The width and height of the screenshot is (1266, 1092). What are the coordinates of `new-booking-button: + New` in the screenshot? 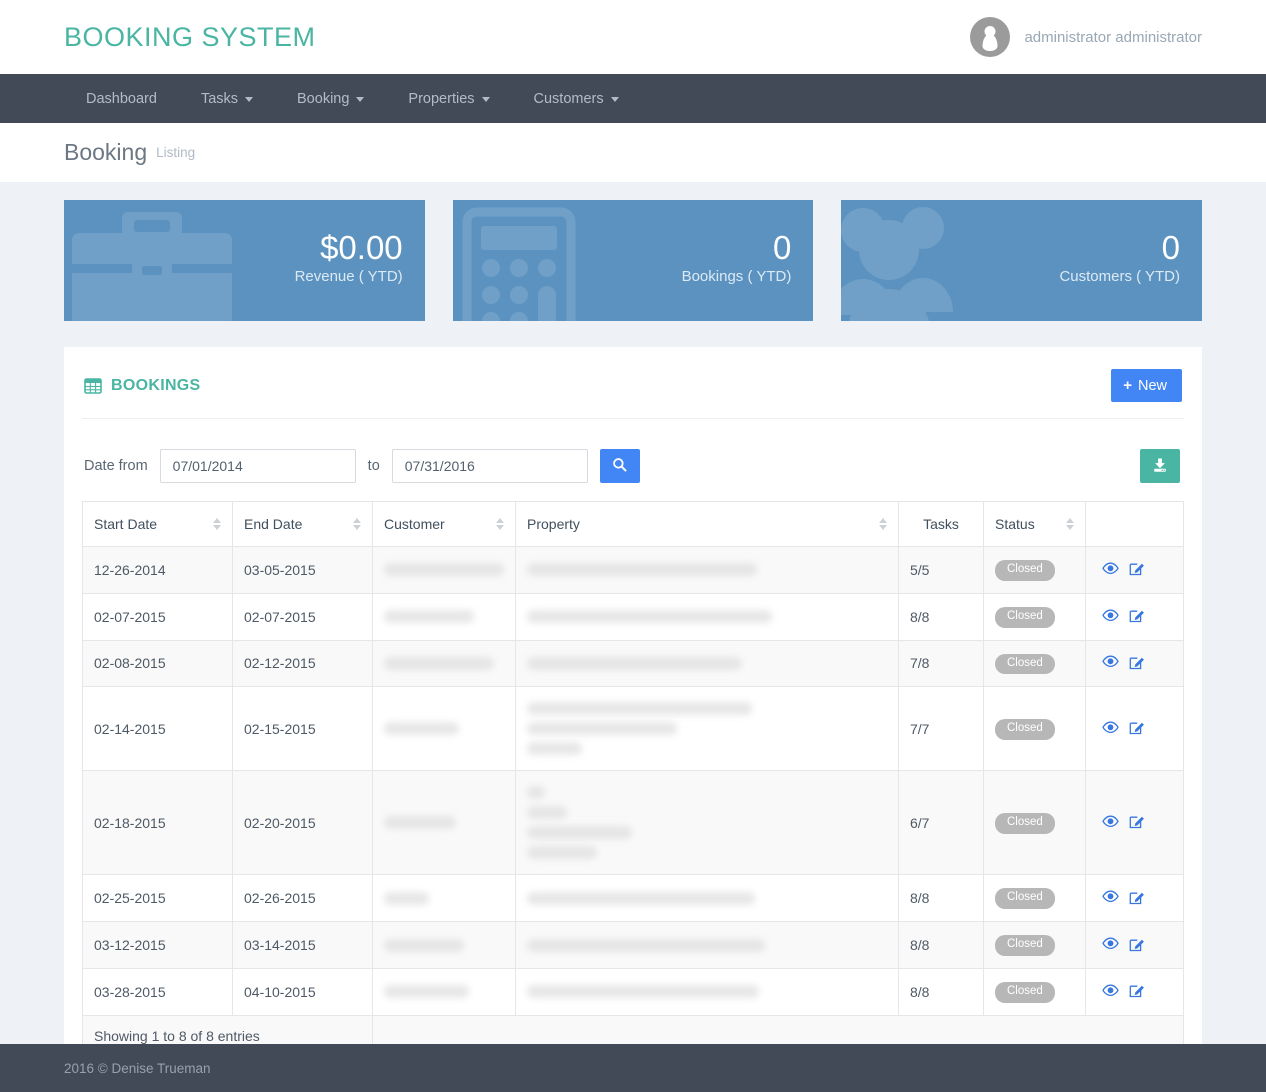 It's located at (1146, 385).